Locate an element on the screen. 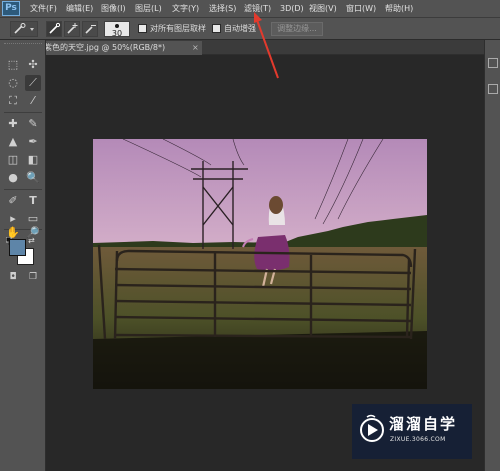  photoshop-logo: Ps is located at coordinates (11, 8).